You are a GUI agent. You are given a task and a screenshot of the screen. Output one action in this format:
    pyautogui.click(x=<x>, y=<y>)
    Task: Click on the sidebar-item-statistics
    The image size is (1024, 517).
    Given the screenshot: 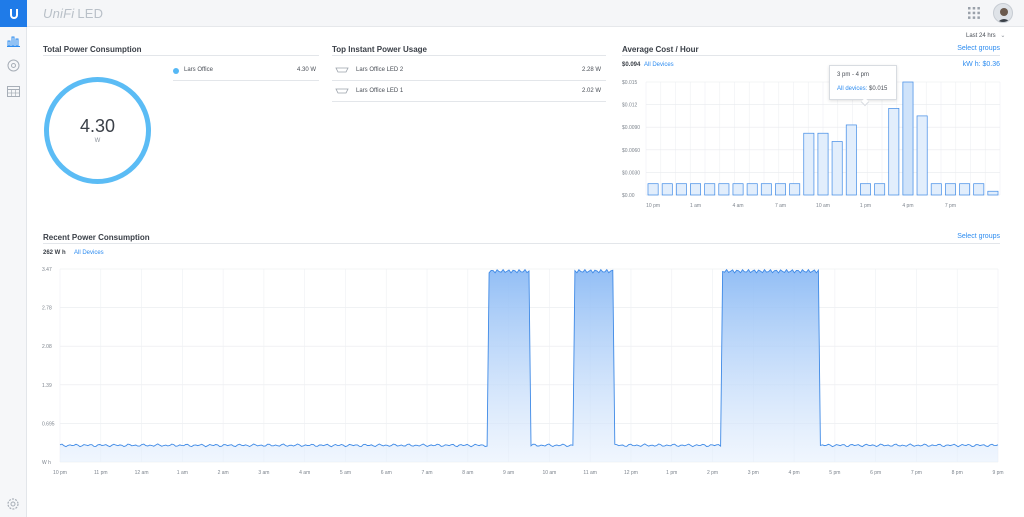 What is the action you would take?
    pyautogui.click(x=13, y=40)
    